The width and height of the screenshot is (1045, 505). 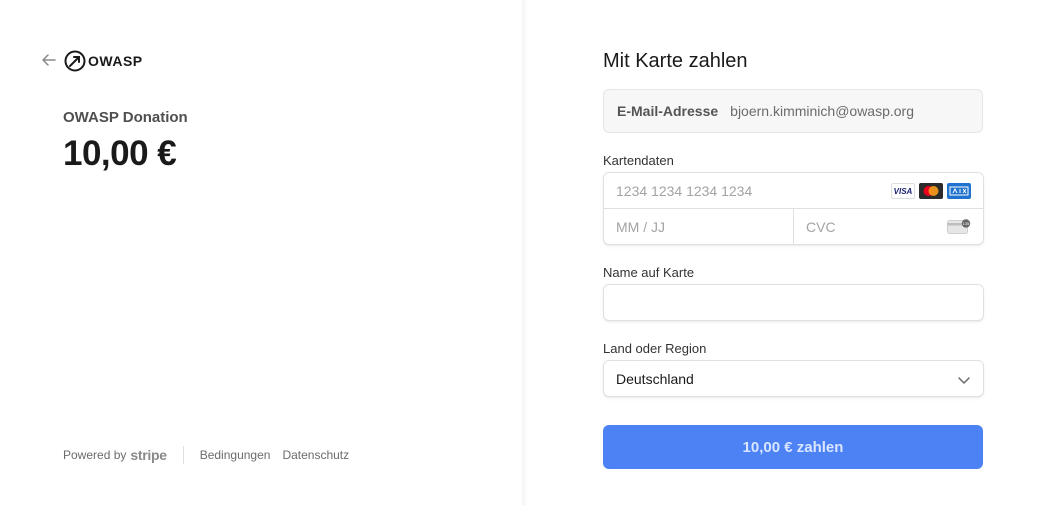 I want to click on card-details-group: VISA 135, so click(x=793, y=208).